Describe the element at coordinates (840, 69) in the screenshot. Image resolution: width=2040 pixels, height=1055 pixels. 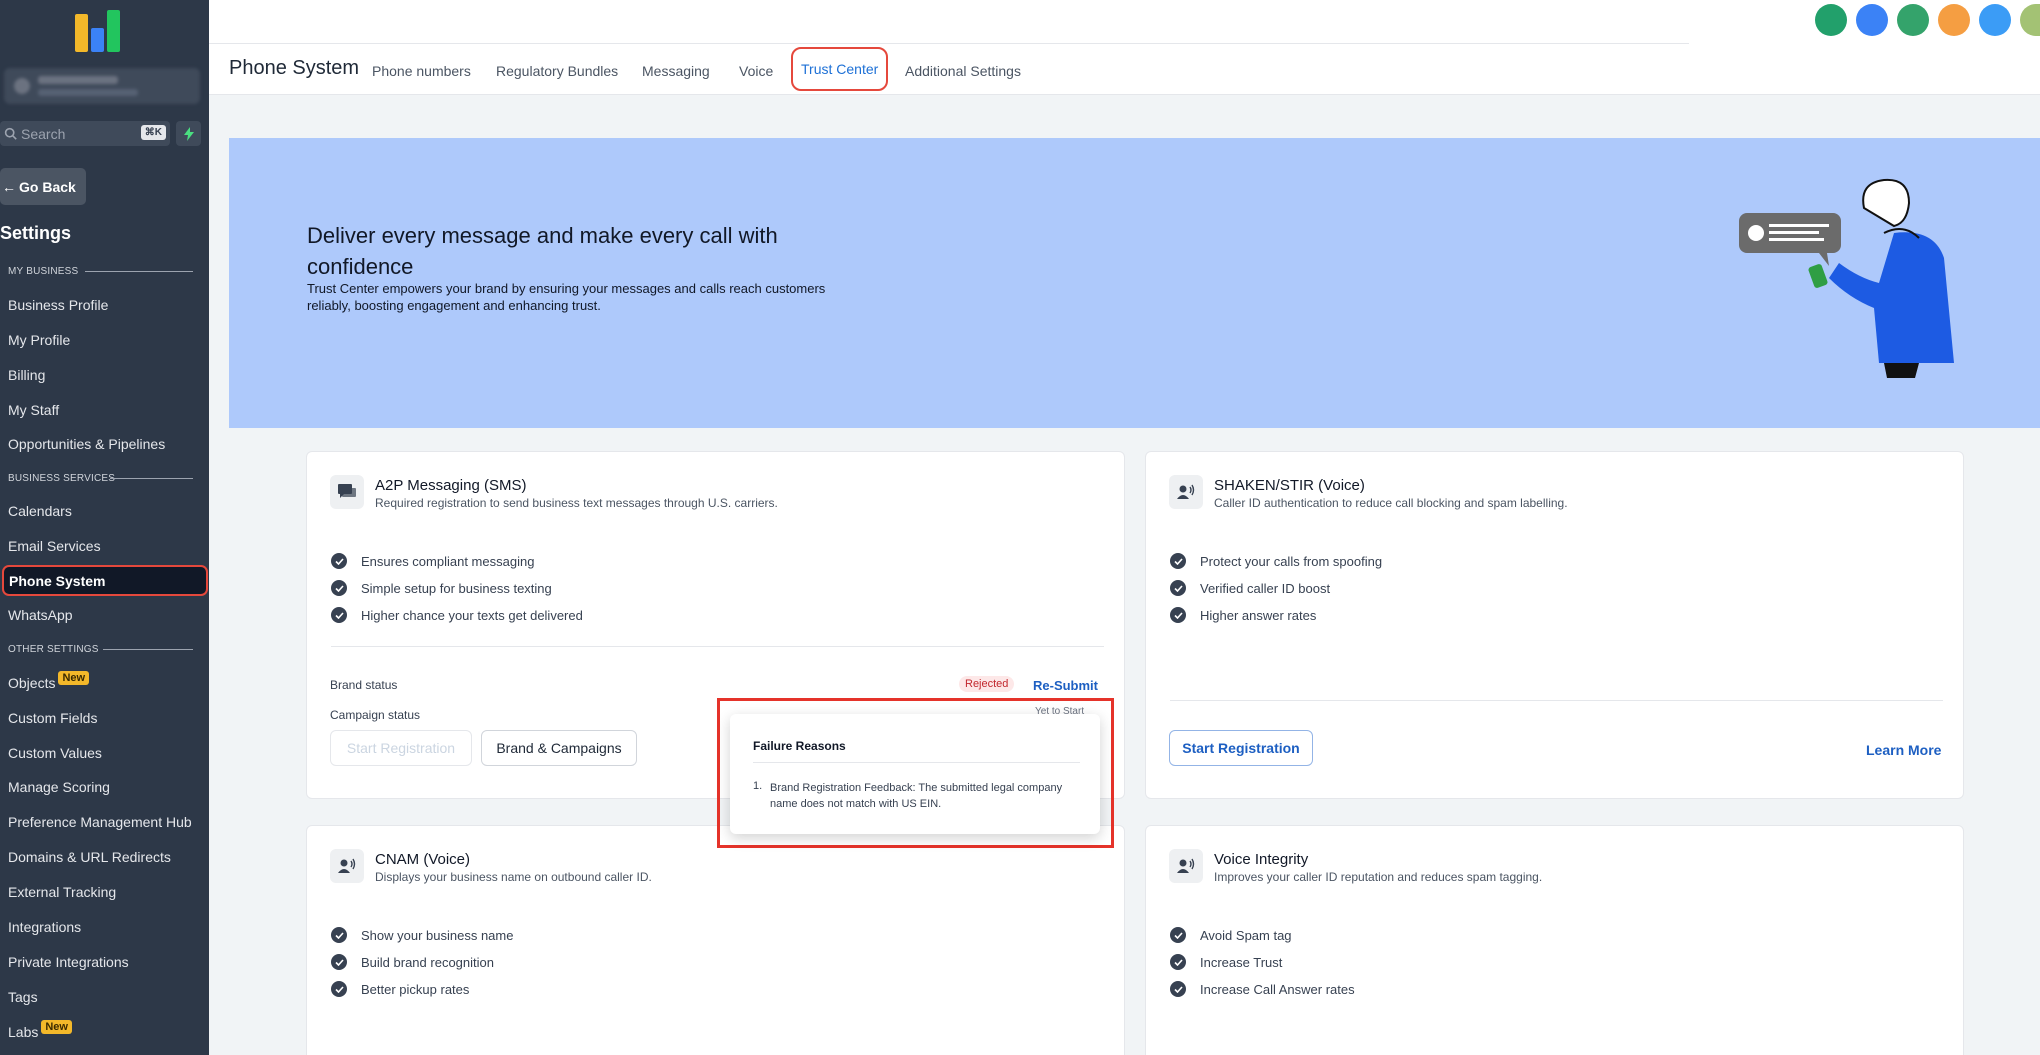
I see `tab-trust-center: Trust Center` at that location.